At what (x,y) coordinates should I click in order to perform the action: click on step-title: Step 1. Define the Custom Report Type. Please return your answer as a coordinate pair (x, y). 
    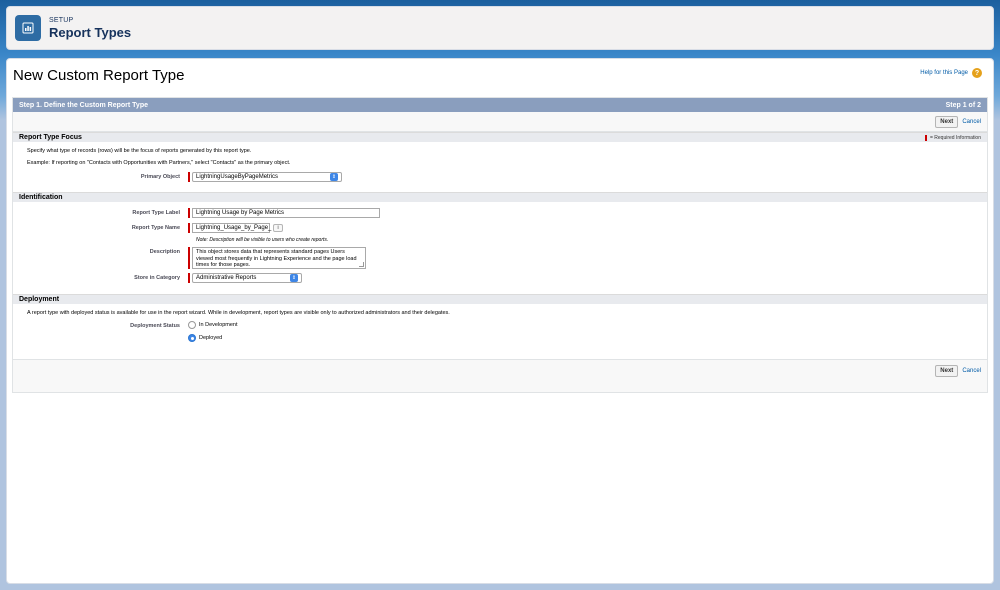
    Looking at the image, I should click on (83, 105).